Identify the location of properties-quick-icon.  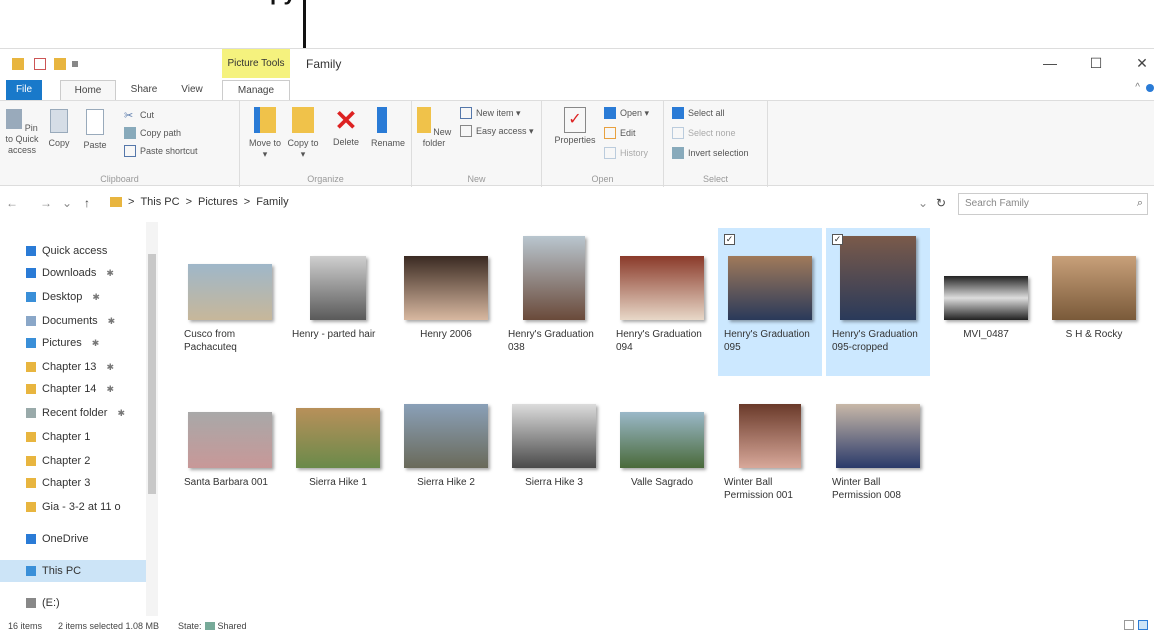
(40, 64).